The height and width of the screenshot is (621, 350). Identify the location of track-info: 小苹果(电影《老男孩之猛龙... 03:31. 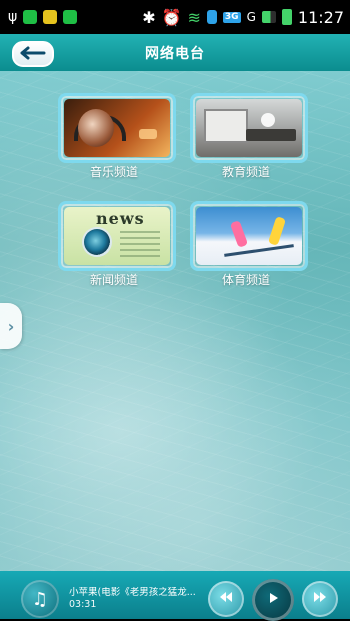
(139, 599).